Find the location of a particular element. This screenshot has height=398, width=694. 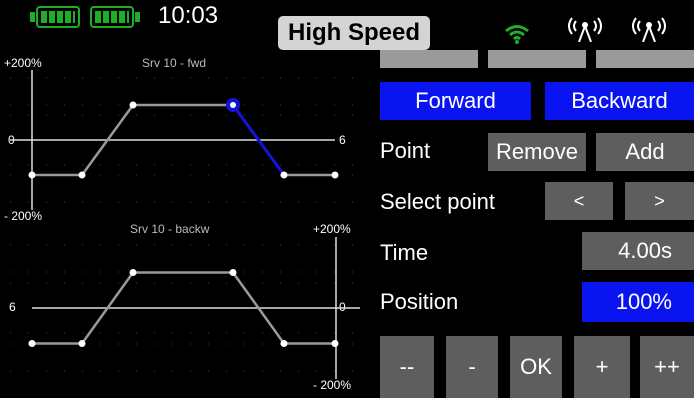

time-value-field: 4.00s is located at coordinates (638, 251).